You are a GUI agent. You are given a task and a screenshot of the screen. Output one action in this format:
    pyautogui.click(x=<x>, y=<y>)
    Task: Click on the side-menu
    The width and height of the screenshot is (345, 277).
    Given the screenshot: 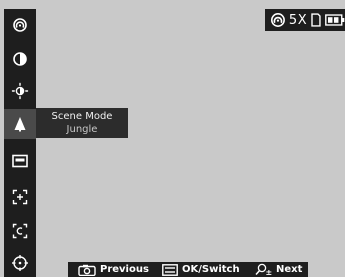 What is the action you would take?
    pyautogui.click(x=20, y=143)
    